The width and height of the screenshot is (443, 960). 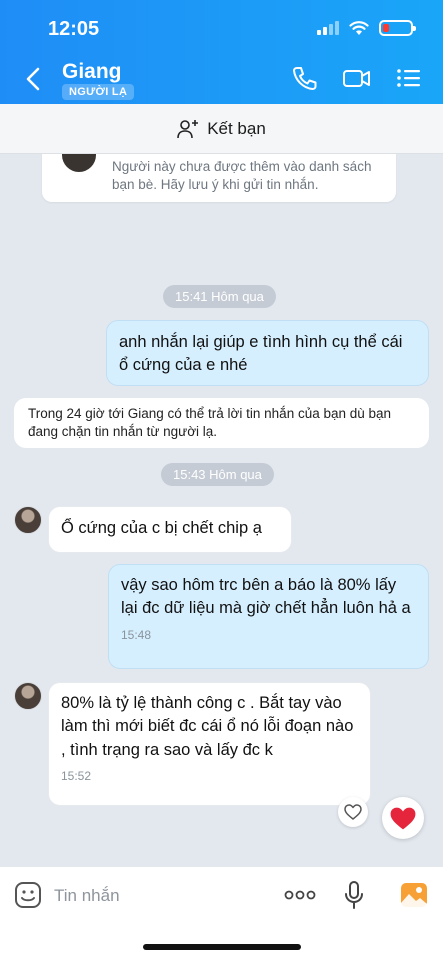 What do you see at coordinates (161, 528) in the screenshot?
I see `message-text: Ổ cứng của c bị chết chip ạ` at bounding box center [161, 528].